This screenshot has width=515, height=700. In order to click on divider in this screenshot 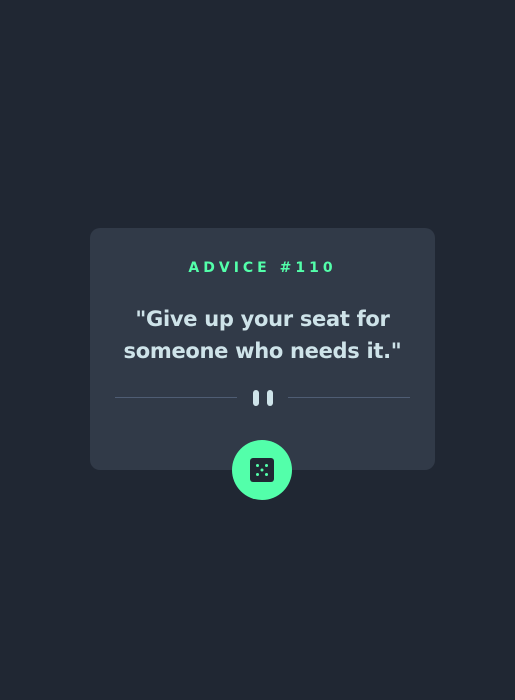, I will do `click(262, 398)`.